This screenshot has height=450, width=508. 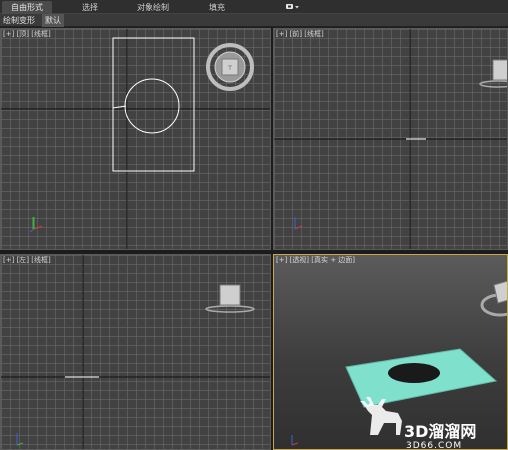 What do you see at coordinates (27, 7) in the screenshot?
I see `tab-freeform: 自由形式` at bounding box center [27, 7].